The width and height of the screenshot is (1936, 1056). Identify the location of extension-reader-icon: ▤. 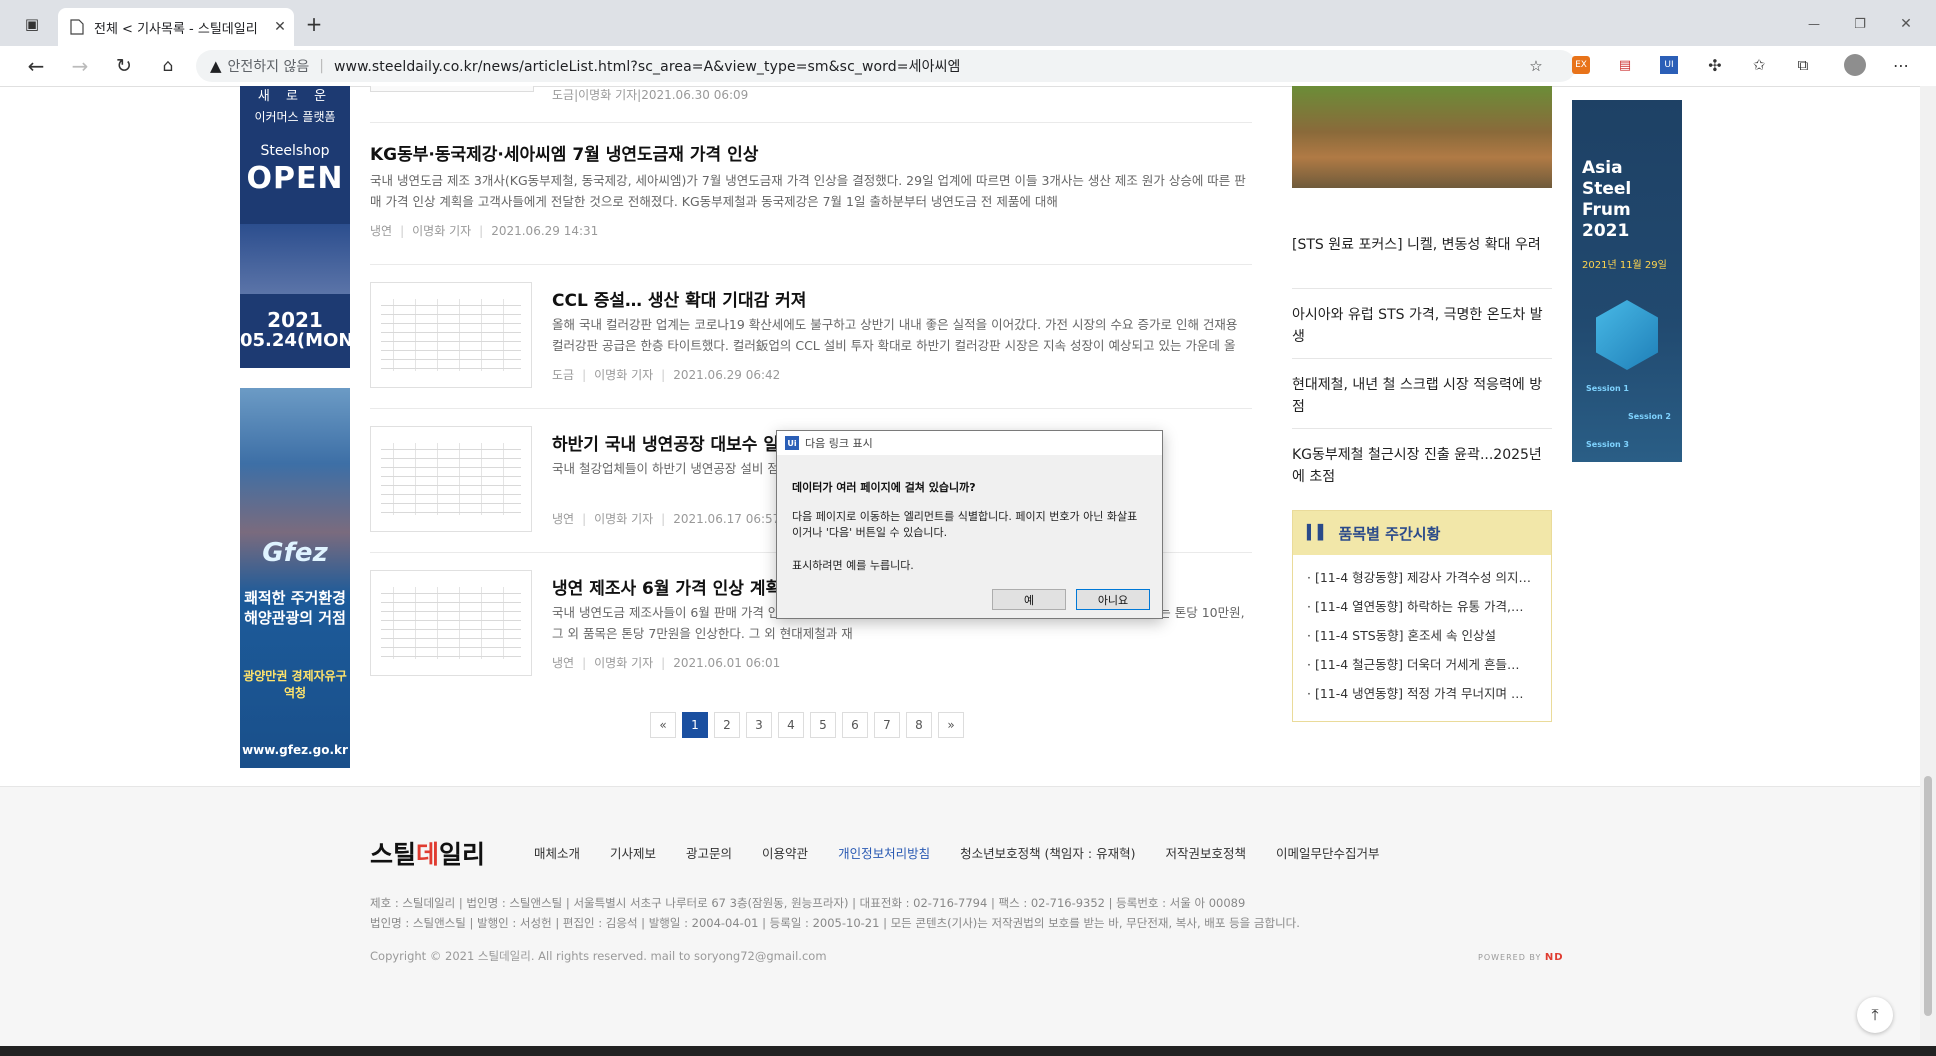
(1625, 65).